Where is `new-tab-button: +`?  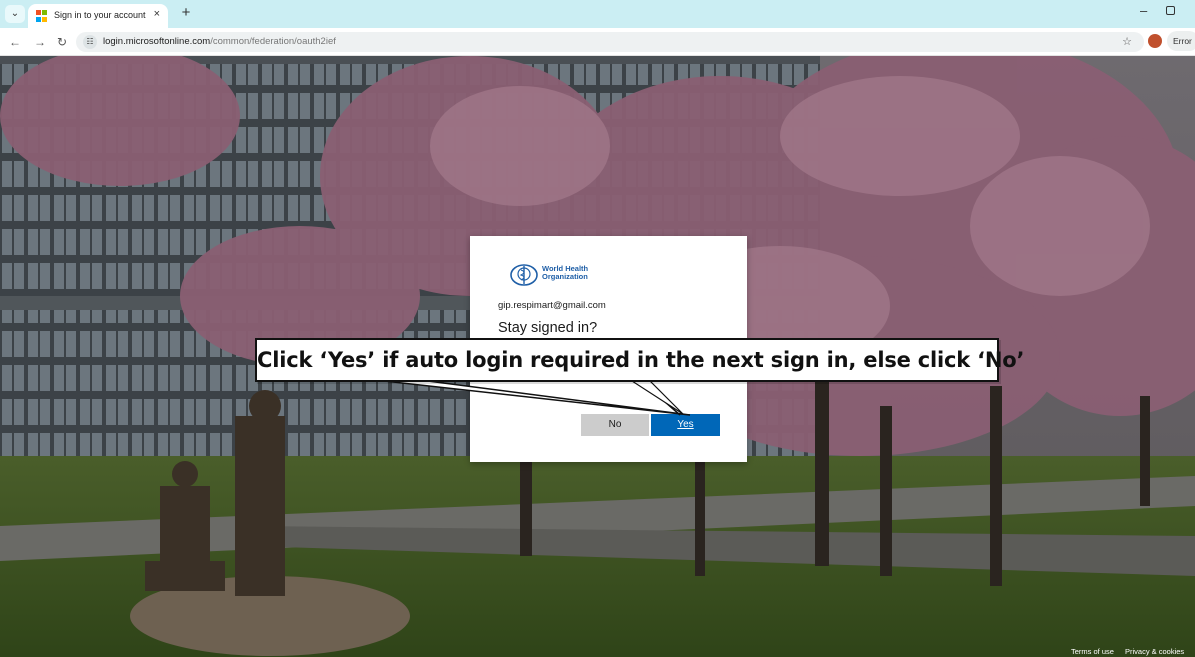
new-tab-button: + is located at coordinates (186, 13).